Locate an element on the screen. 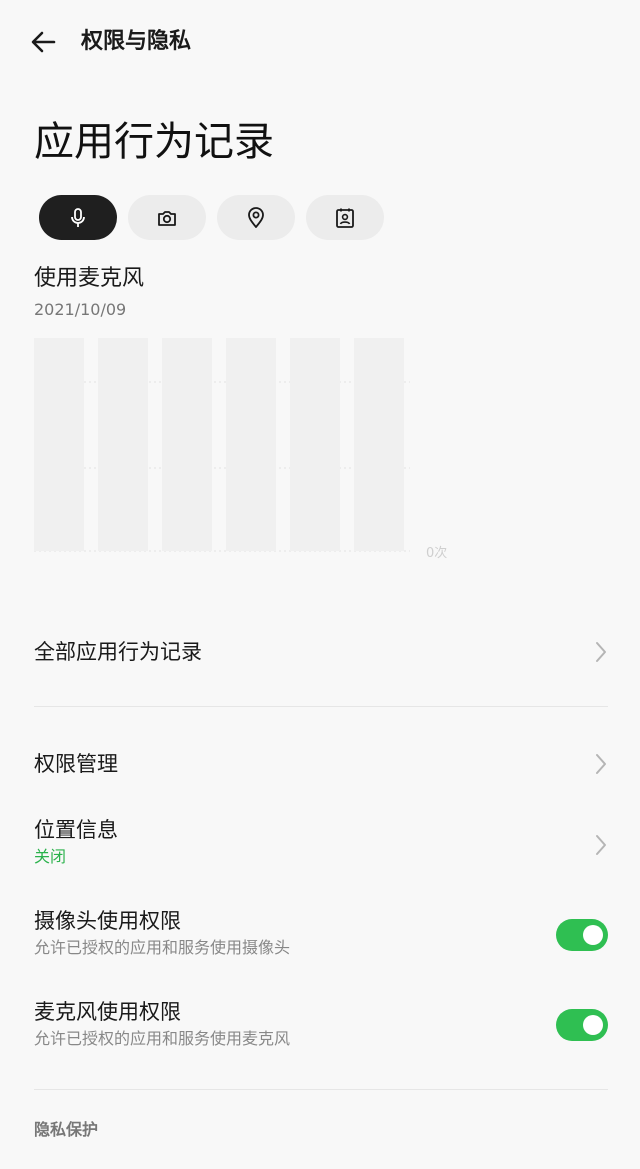  microphone-icon is located at coordinates (78, 217).